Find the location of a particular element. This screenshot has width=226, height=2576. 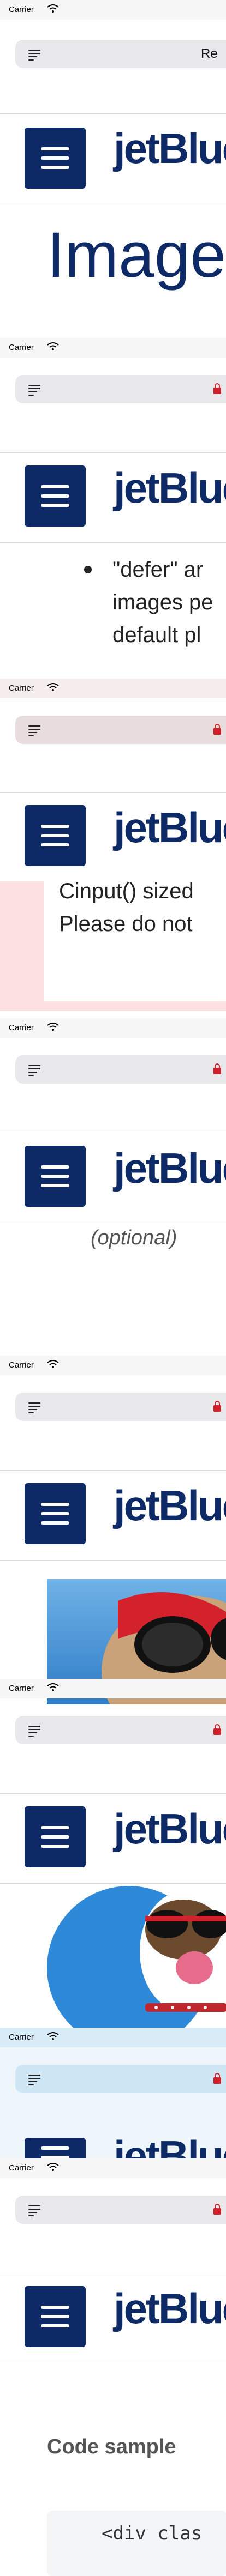

screenshot-7: Carrier jetBlue is located at coordinates (113, 2093).